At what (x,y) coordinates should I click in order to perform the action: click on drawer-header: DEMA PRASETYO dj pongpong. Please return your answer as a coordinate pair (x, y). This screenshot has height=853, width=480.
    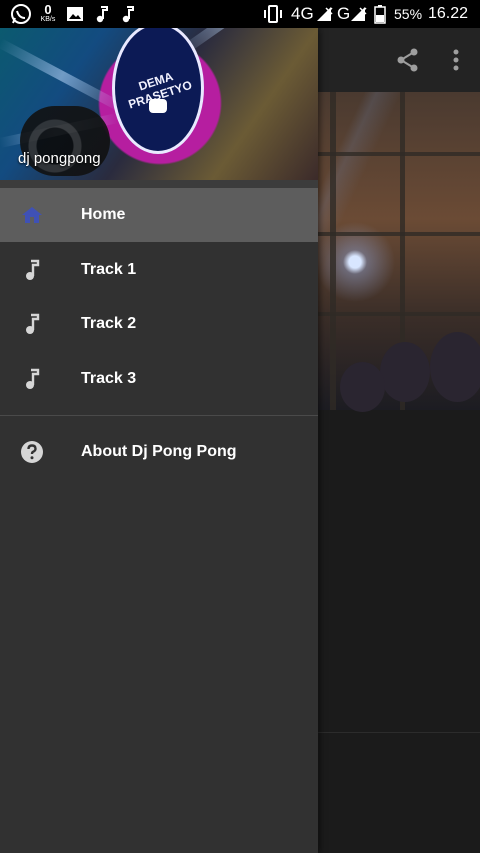
    Looking at the image, I should click on (159, 104).